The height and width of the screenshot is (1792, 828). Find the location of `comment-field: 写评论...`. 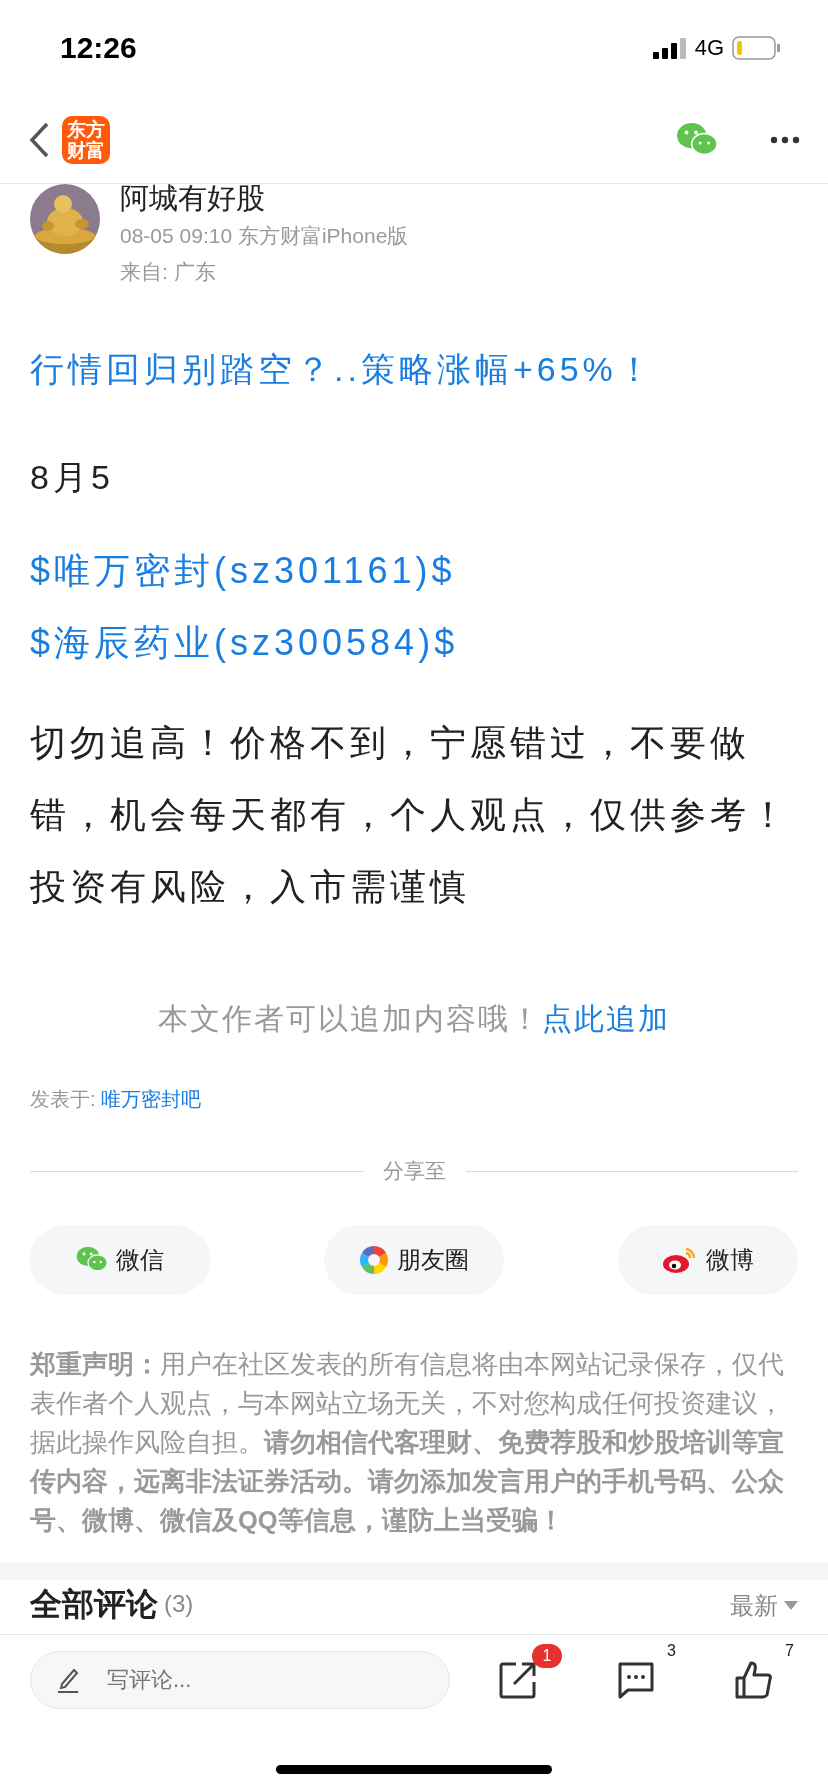

comment-field: 写评论... is located at coordinates (240, 1680).